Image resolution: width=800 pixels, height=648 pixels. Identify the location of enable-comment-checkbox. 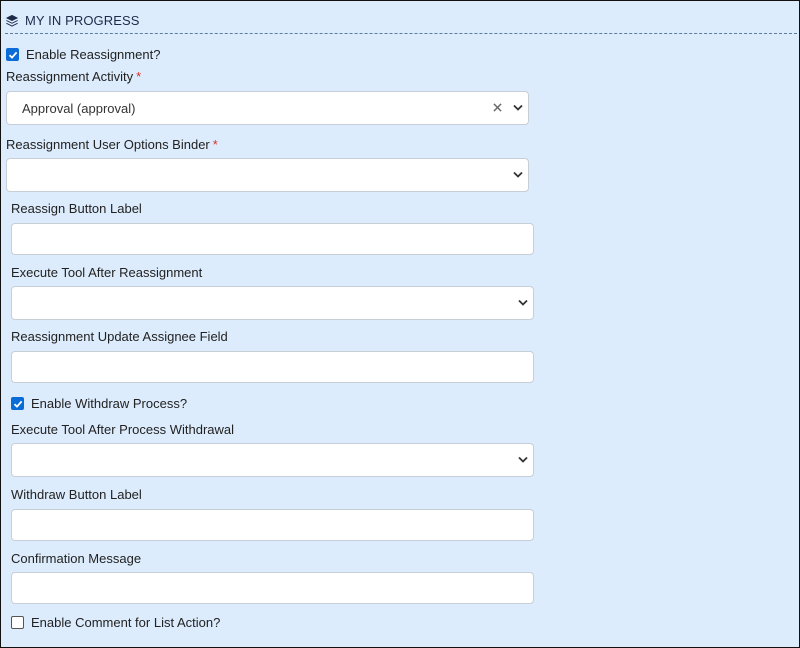
(17, 622).